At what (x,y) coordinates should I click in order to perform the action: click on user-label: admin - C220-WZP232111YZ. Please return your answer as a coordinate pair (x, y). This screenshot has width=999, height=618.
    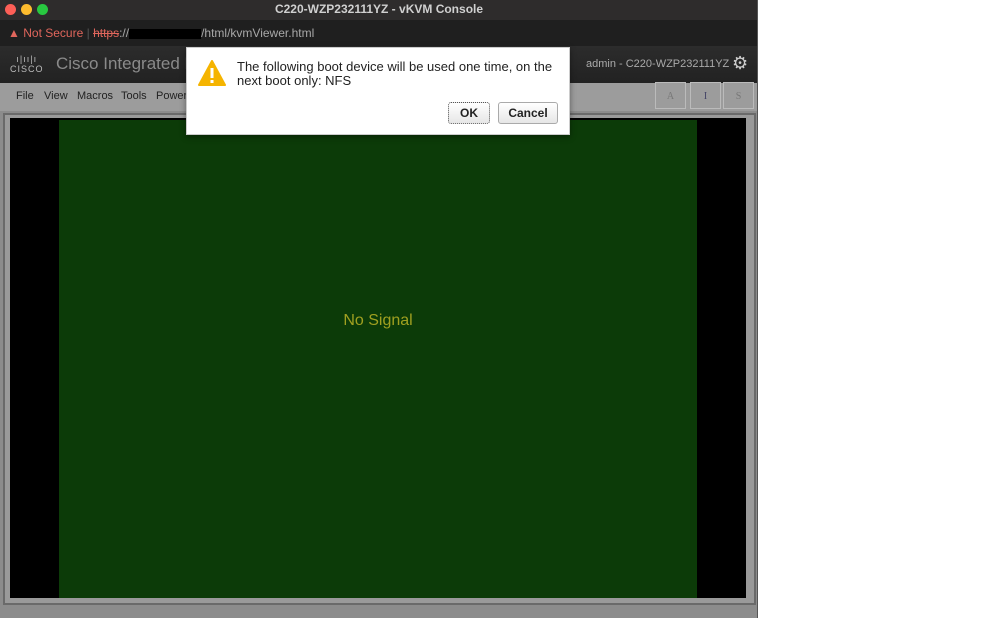
    Looking at the image, I should click on (658, 64).